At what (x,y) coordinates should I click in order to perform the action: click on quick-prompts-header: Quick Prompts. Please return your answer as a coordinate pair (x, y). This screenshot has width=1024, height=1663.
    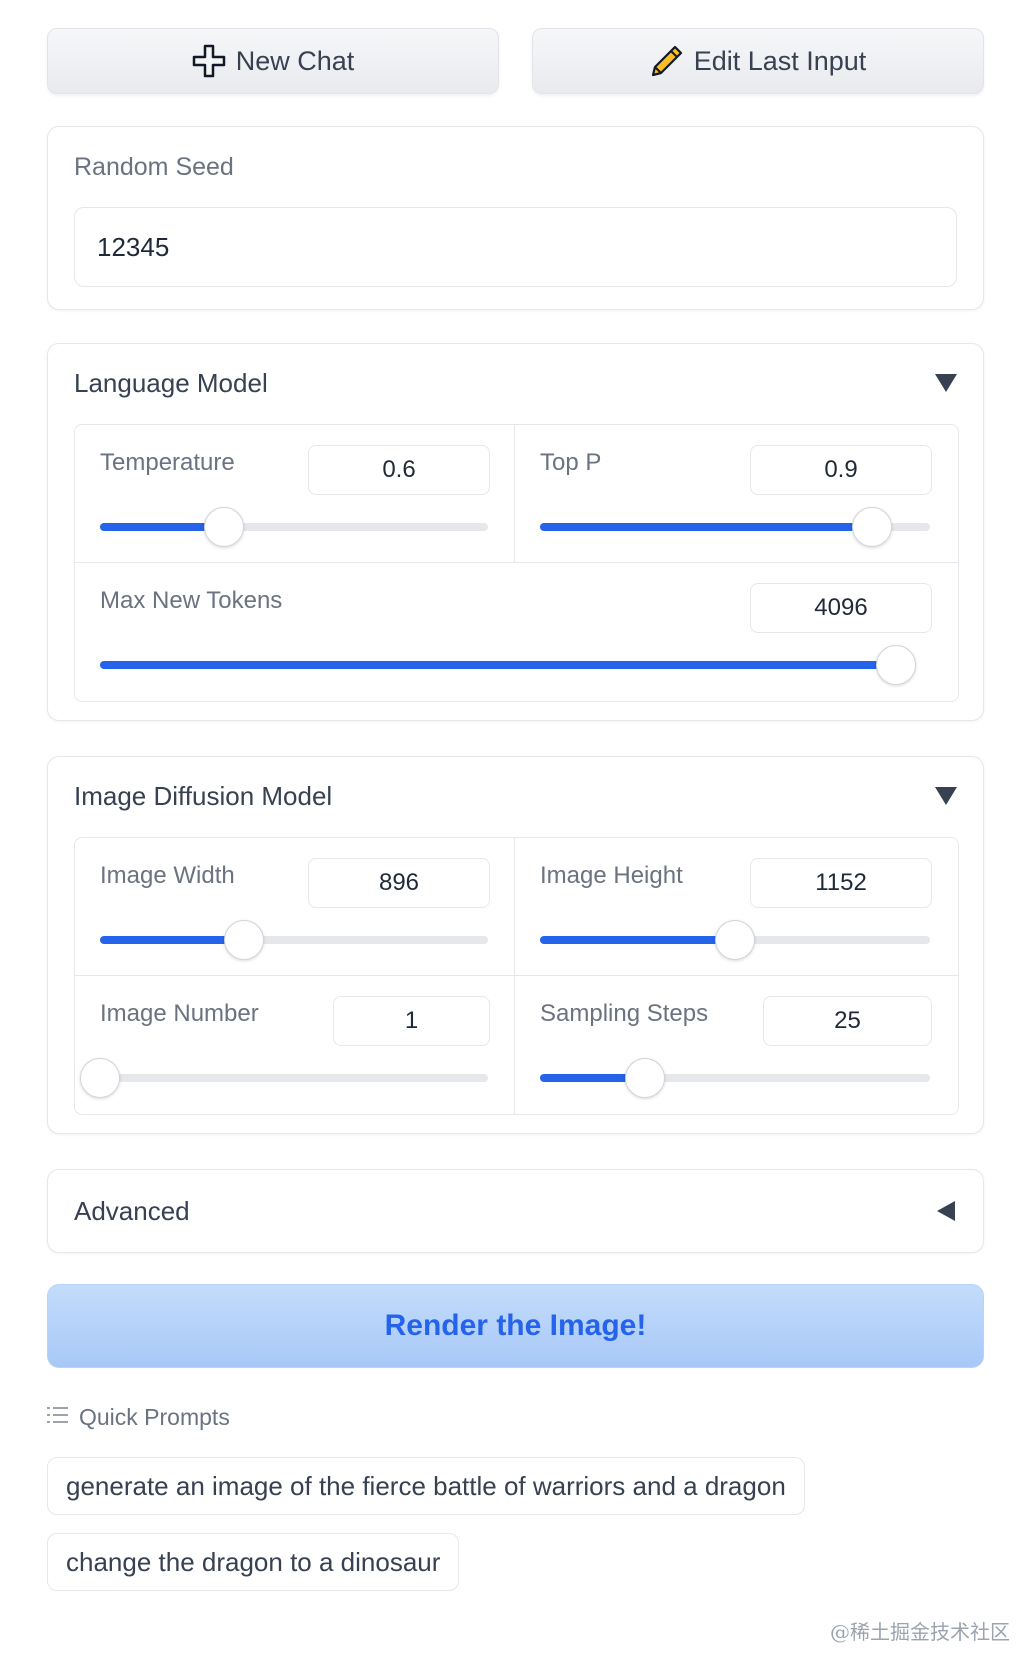
    Looking at the image, I should click on (138, 1417).